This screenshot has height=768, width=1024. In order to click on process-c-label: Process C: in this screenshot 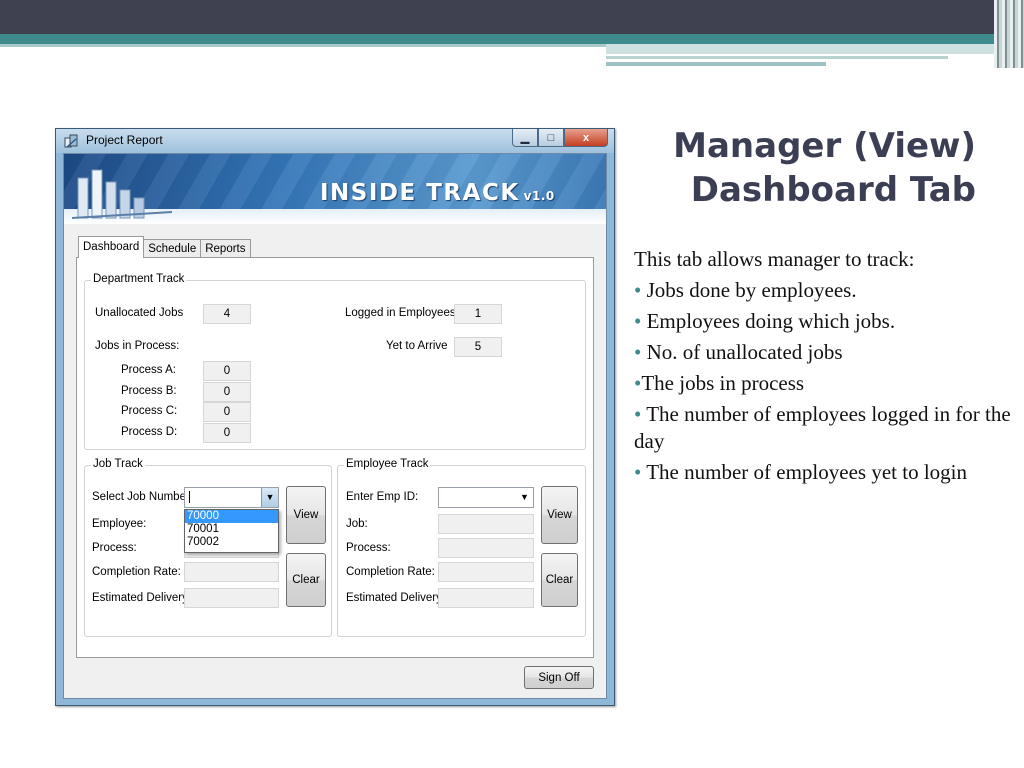, I will do `click(149, 411)`.